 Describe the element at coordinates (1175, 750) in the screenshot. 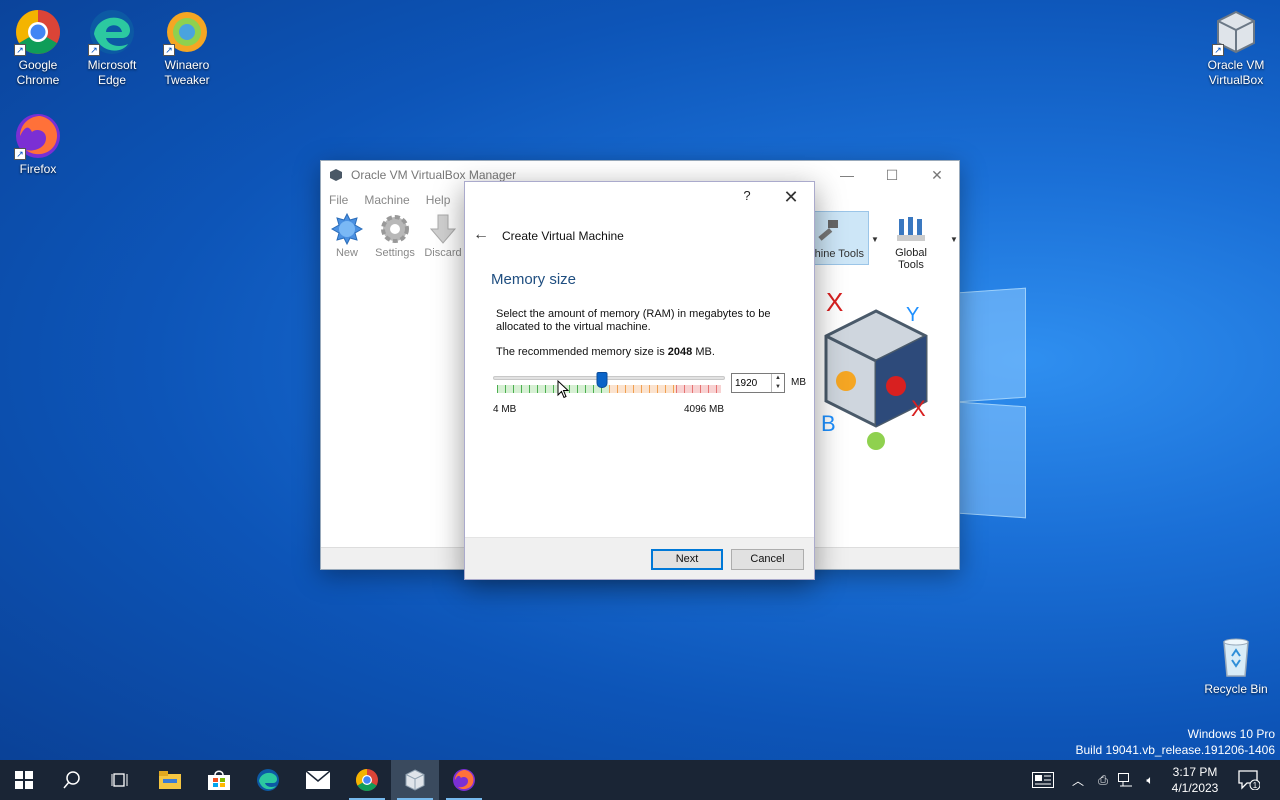

I see `watermark-build: Build 19041.vb_release.191206-1406` at that location.